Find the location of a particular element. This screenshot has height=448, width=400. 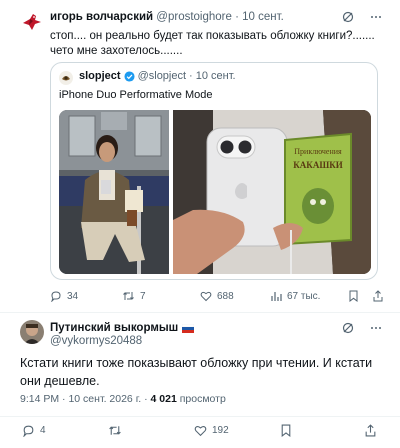

quote-author-handle: @slopject is located at coordinates (162, 76).